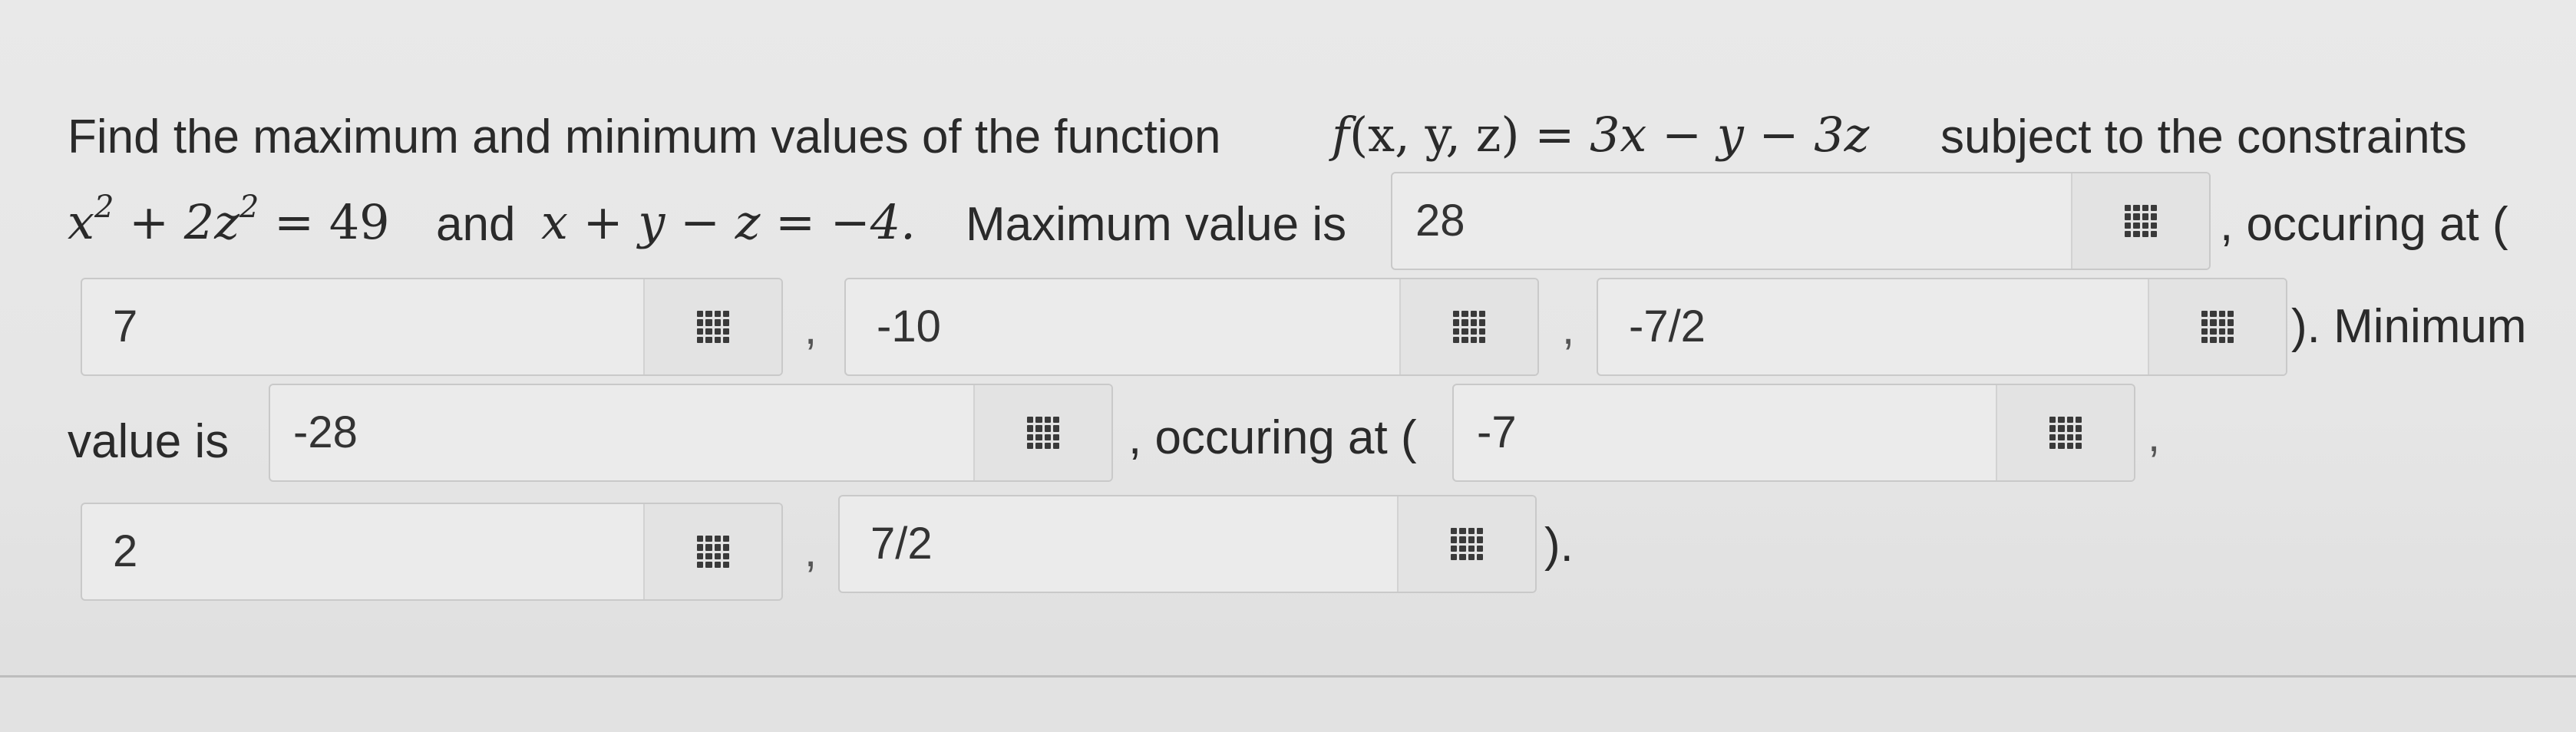 Image resolution: width=2576 pixels, height=732 pixels. I want to click on min-value-field: -28, so click(691, 433).